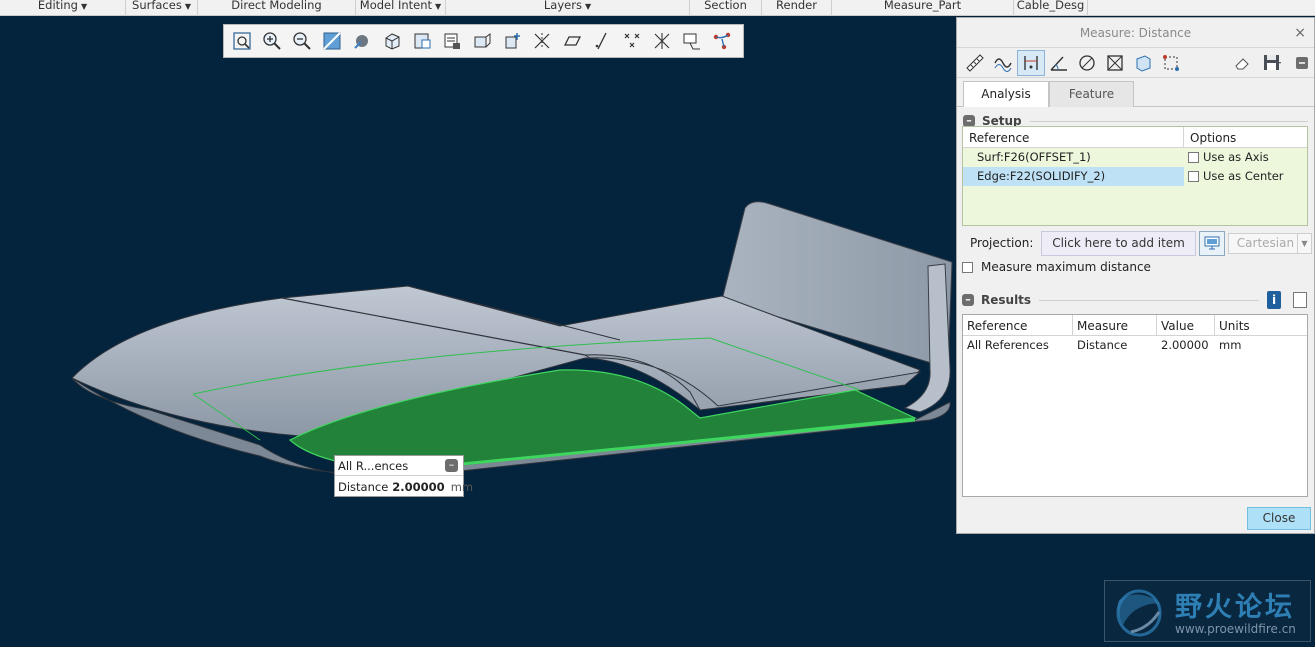  I want to click on diameter-measure-icon, so click(1087, 63).